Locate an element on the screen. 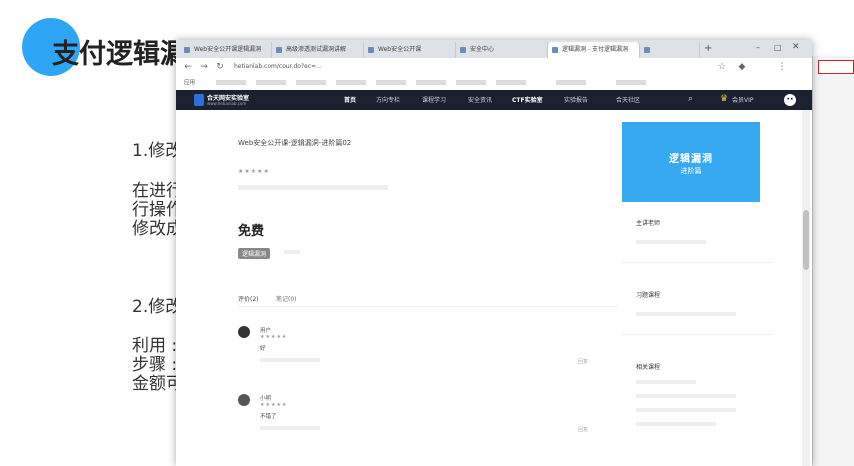 This screenshot has width=854, height=466. reload-icon: ↻ is located at coordinates (220, 67).